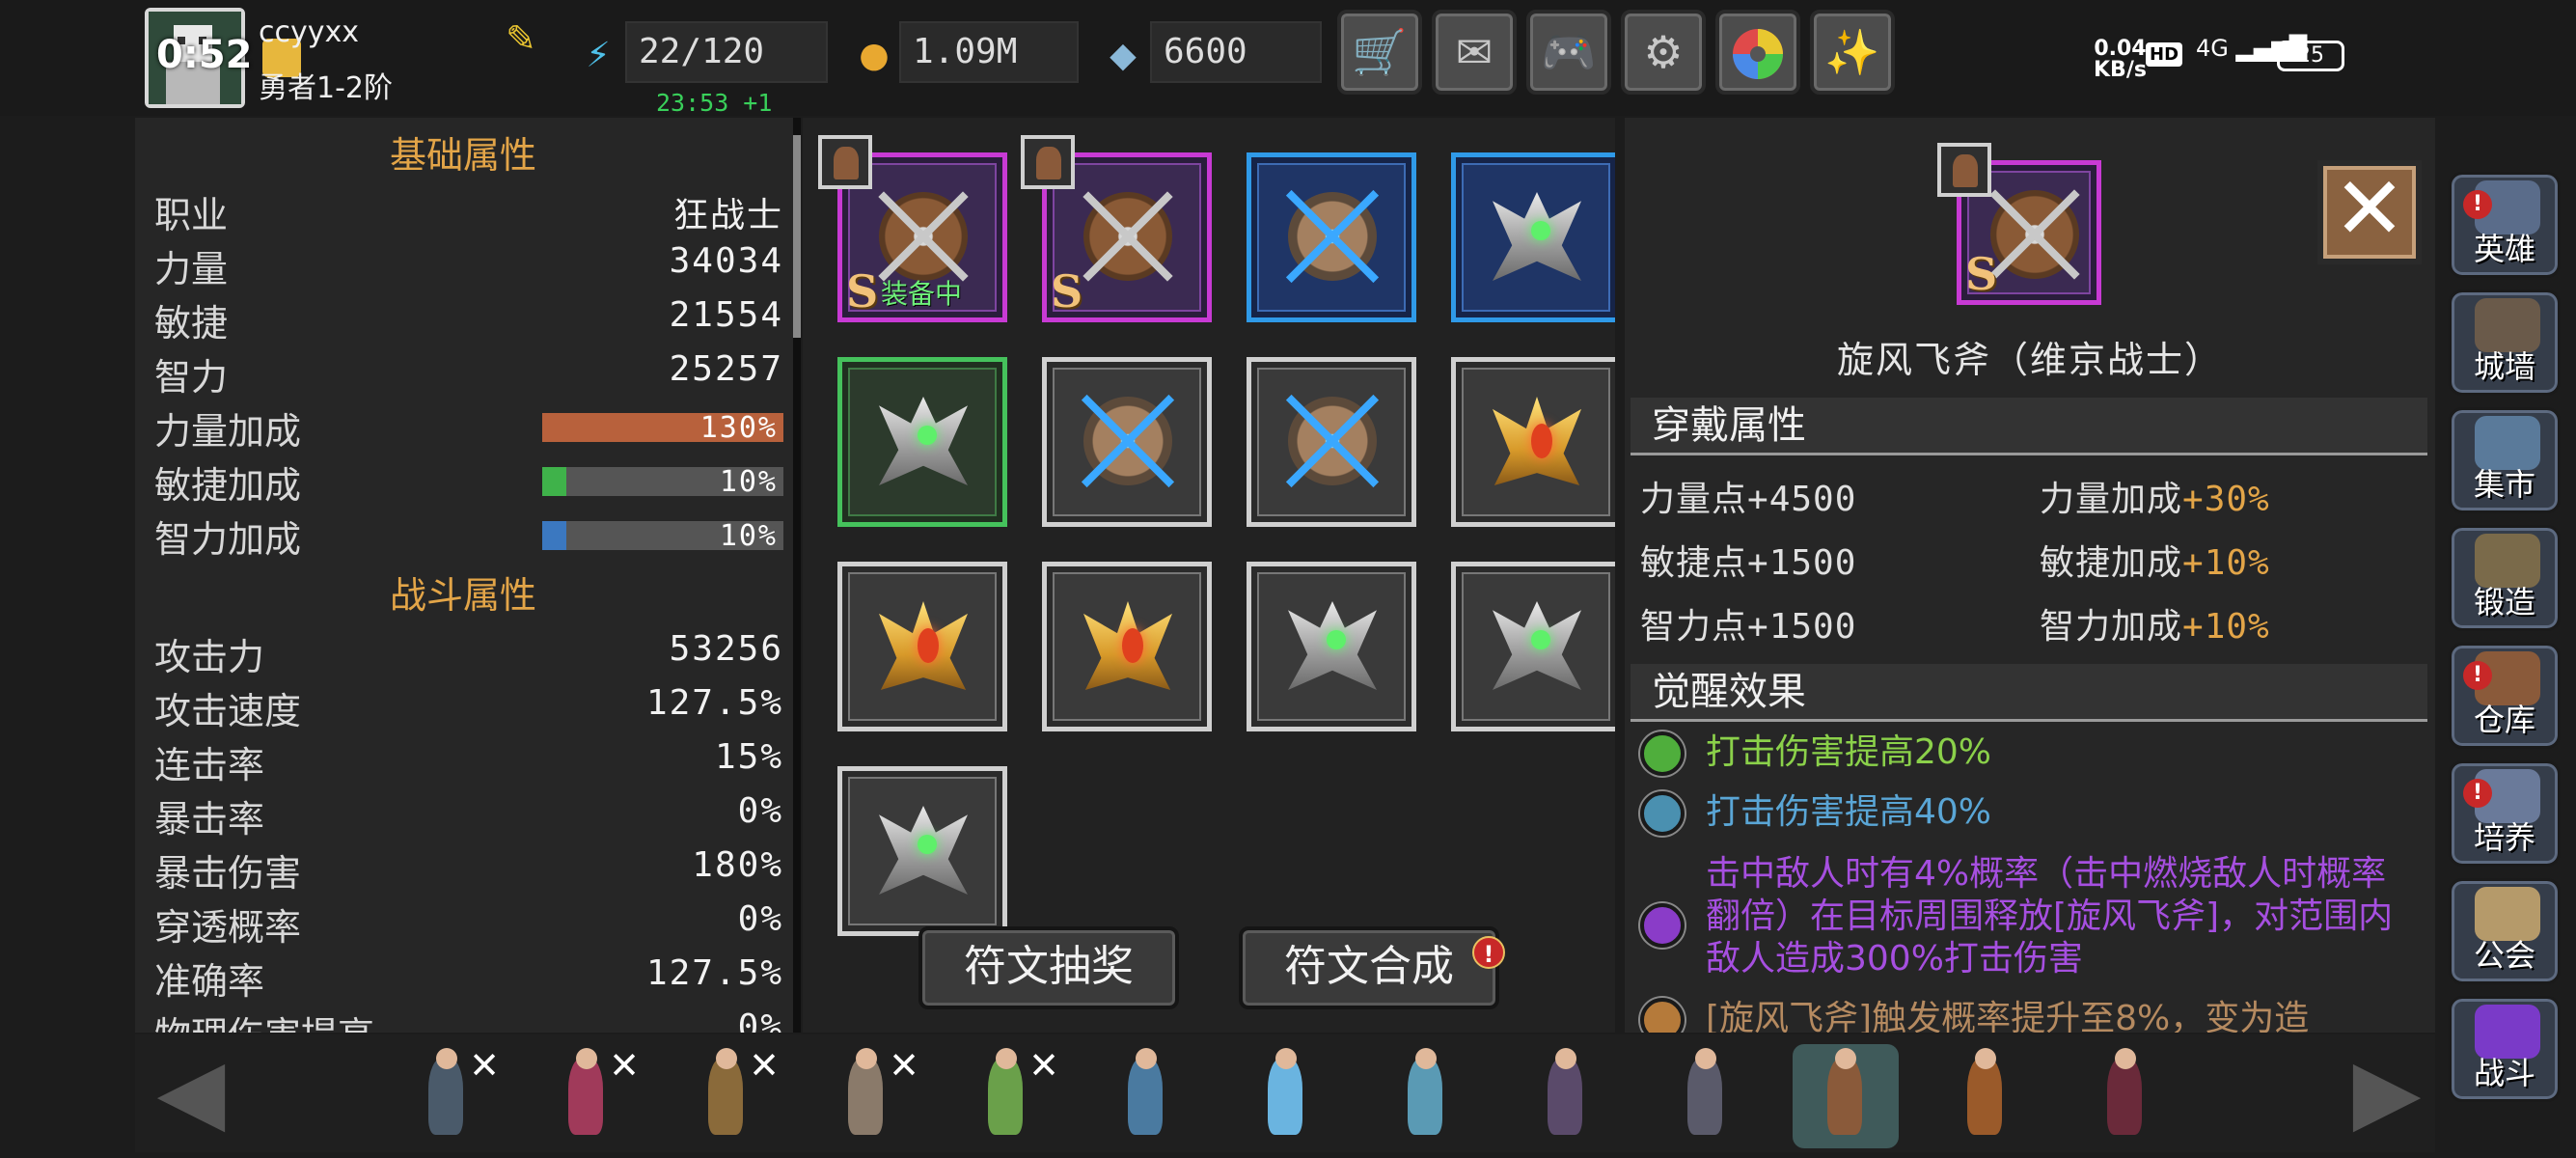 The image size is (2576, 1158). I want to click on wear-attribute-label: 力量加成, so click(2111, 499).